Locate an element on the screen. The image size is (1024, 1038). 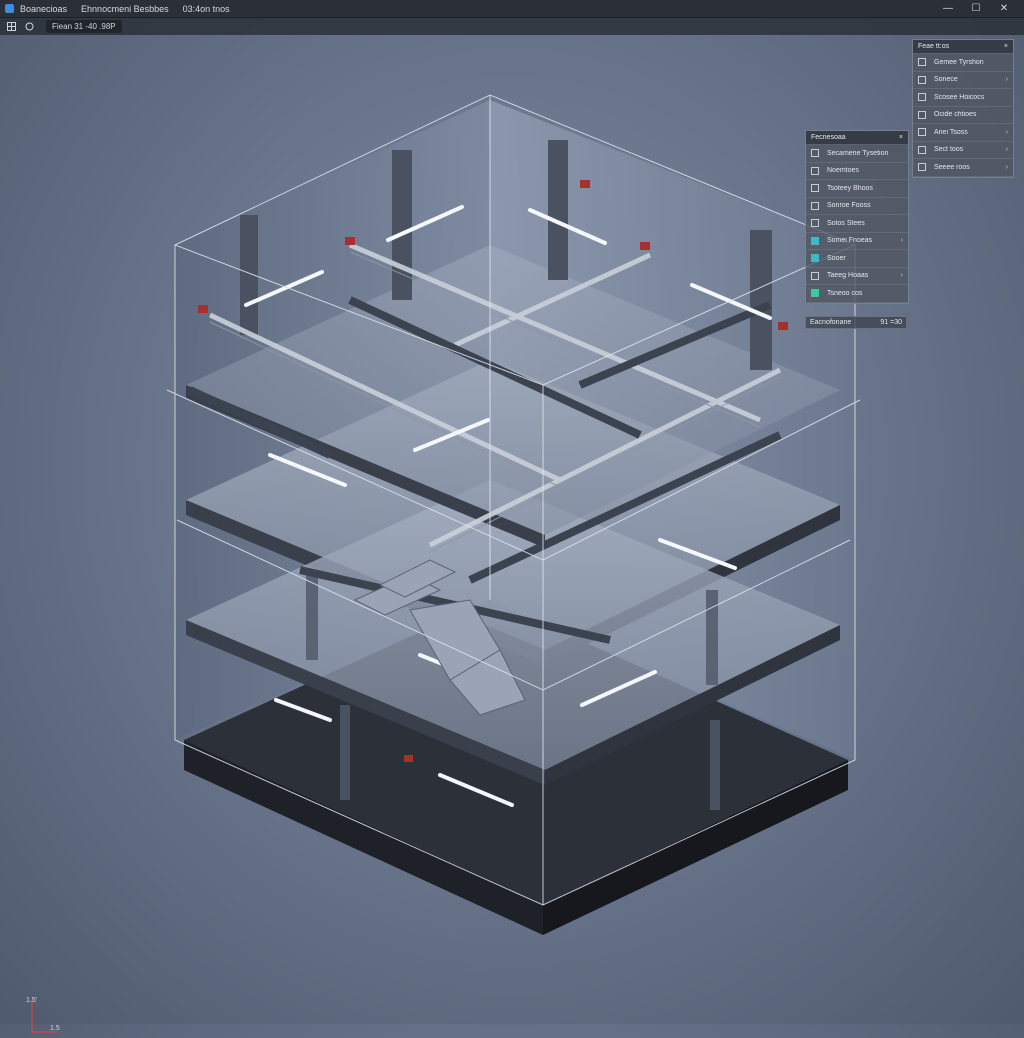
axis-y-label: 1.5' is located at coordinates (31, 1000).